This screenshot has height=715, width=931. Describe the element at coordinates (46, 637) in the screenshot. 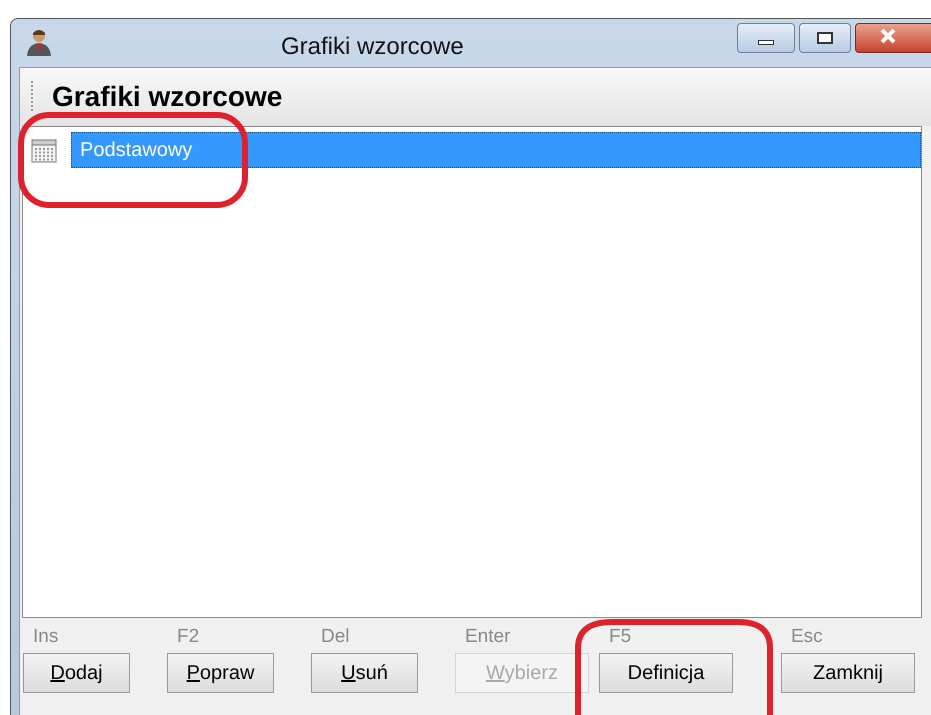

I see `shortcut-label: Ins` at that location.